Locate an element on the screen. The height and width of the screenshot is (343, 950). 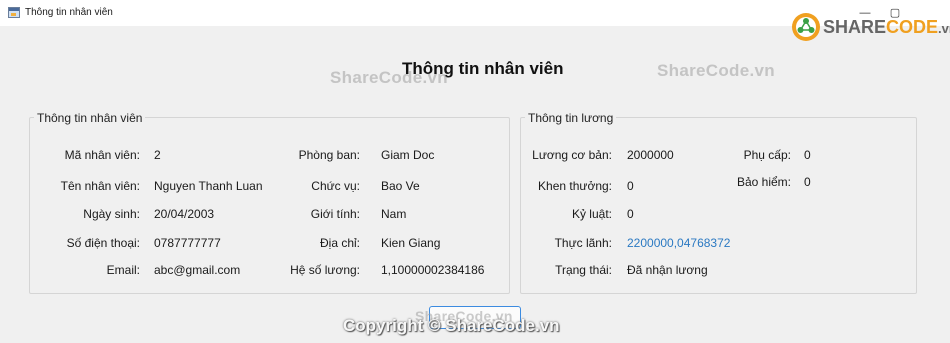
employee-info-legend: Thông tin nhân viên is located at coordinates (90, 118).